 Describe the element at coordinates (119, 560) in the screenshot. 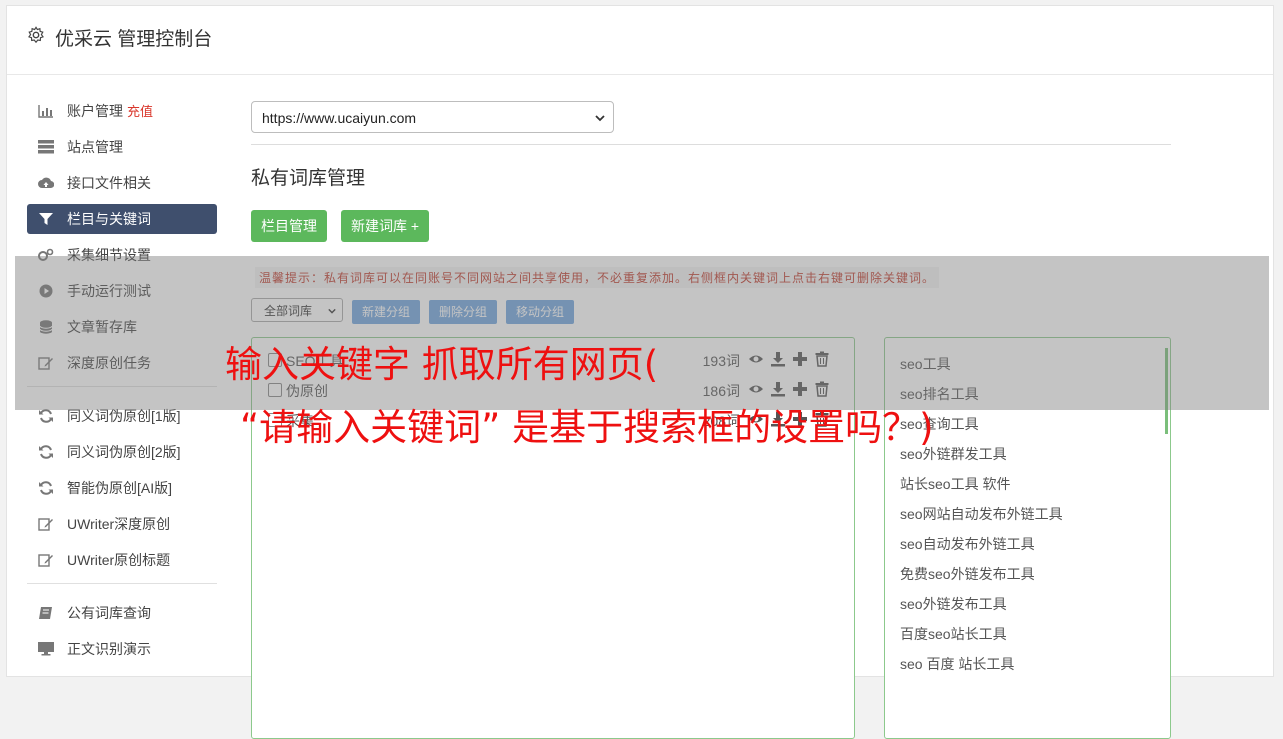

I see `sidebar-item-label: UWriter原创标题` at that location.